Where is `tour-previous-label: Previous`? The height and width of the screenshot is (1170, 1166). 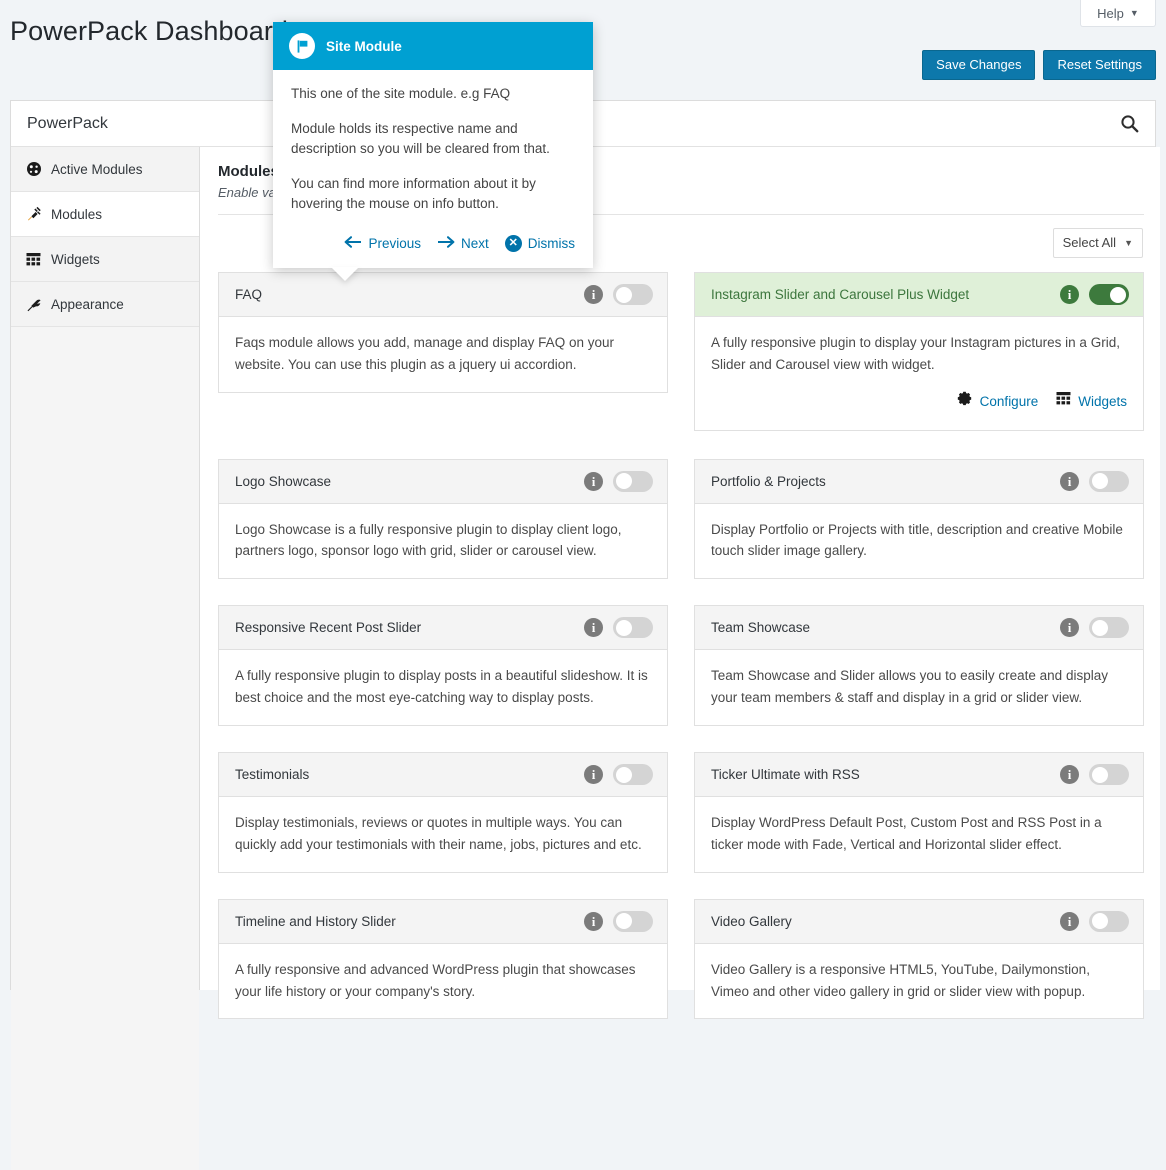
tour-previous-label: Previous is located at coordinates (394, 243).